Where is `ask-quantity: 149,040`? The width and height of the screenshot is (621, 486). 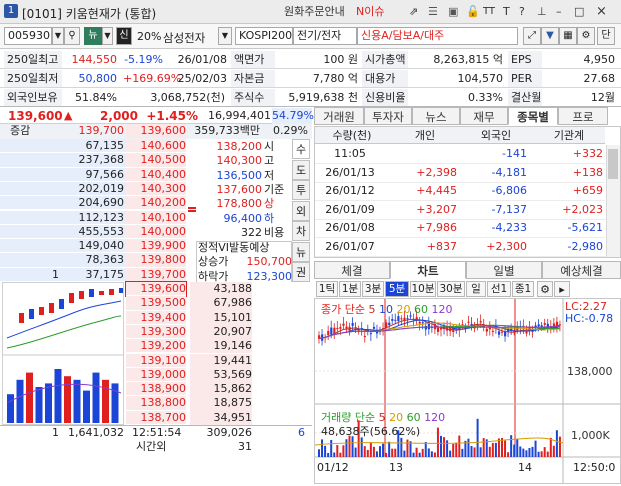
ask-quantity: 149,040 is located at coordinates (92, 246).